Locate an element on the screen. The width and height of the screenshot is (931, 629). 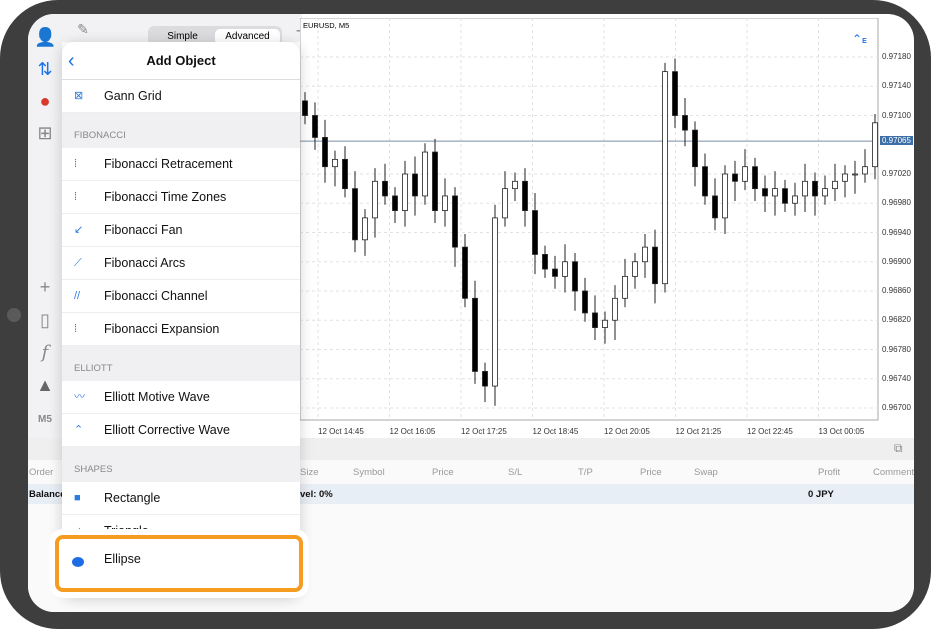
menu-item: ⁞ Fibonacci Expansion is located at coordinates (181, 329).